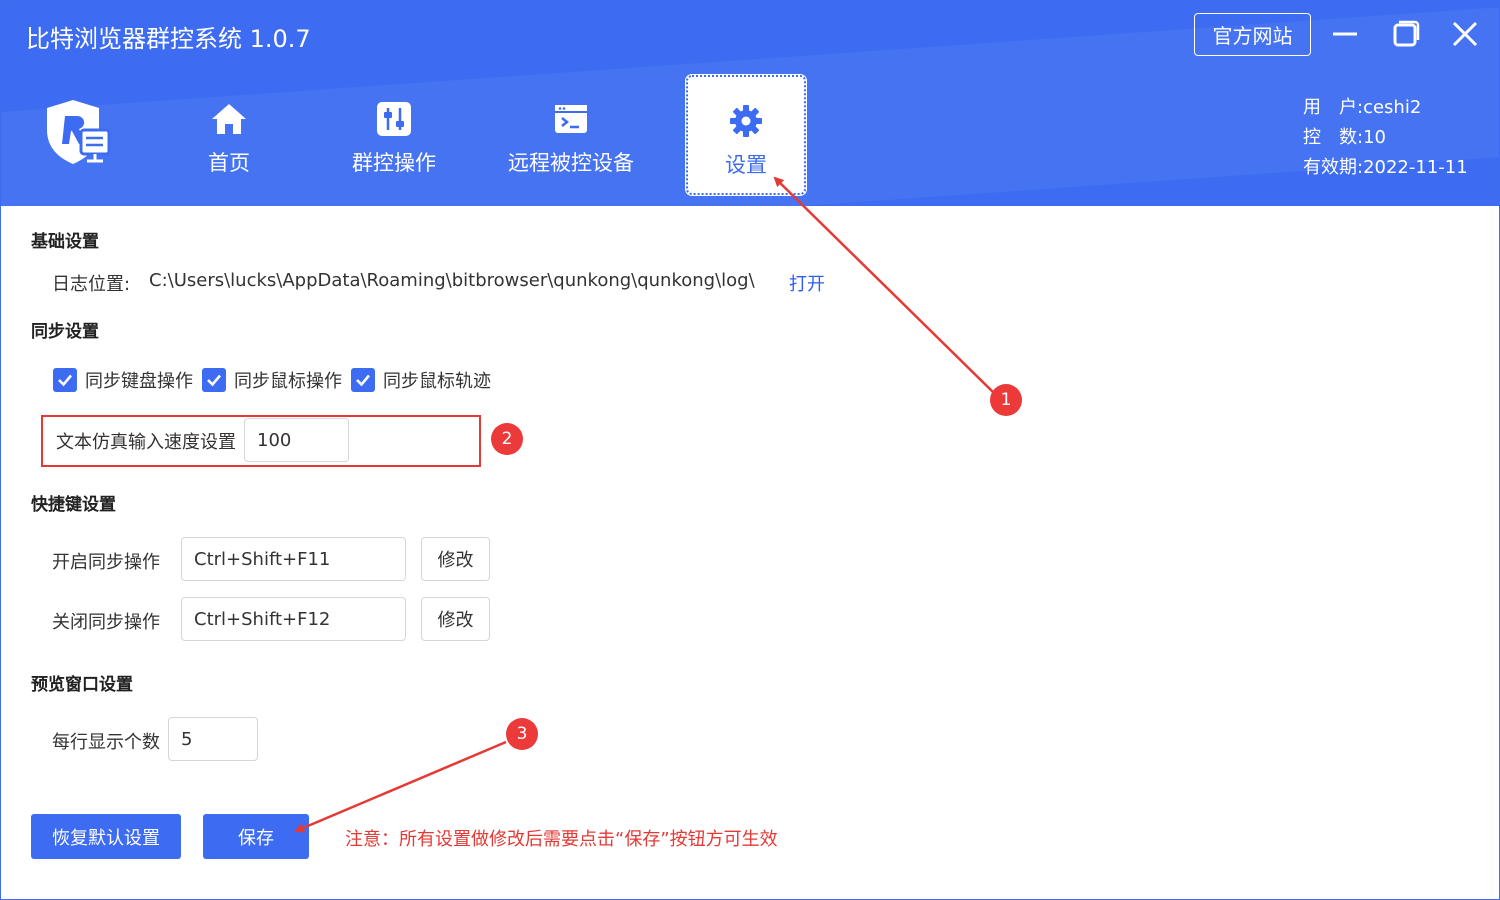 The image size is (1500, 900). What do you see at coordinates (1345, 34) in the screenshot?
I see `minimize-icon` at bounding box center [1345, 34].